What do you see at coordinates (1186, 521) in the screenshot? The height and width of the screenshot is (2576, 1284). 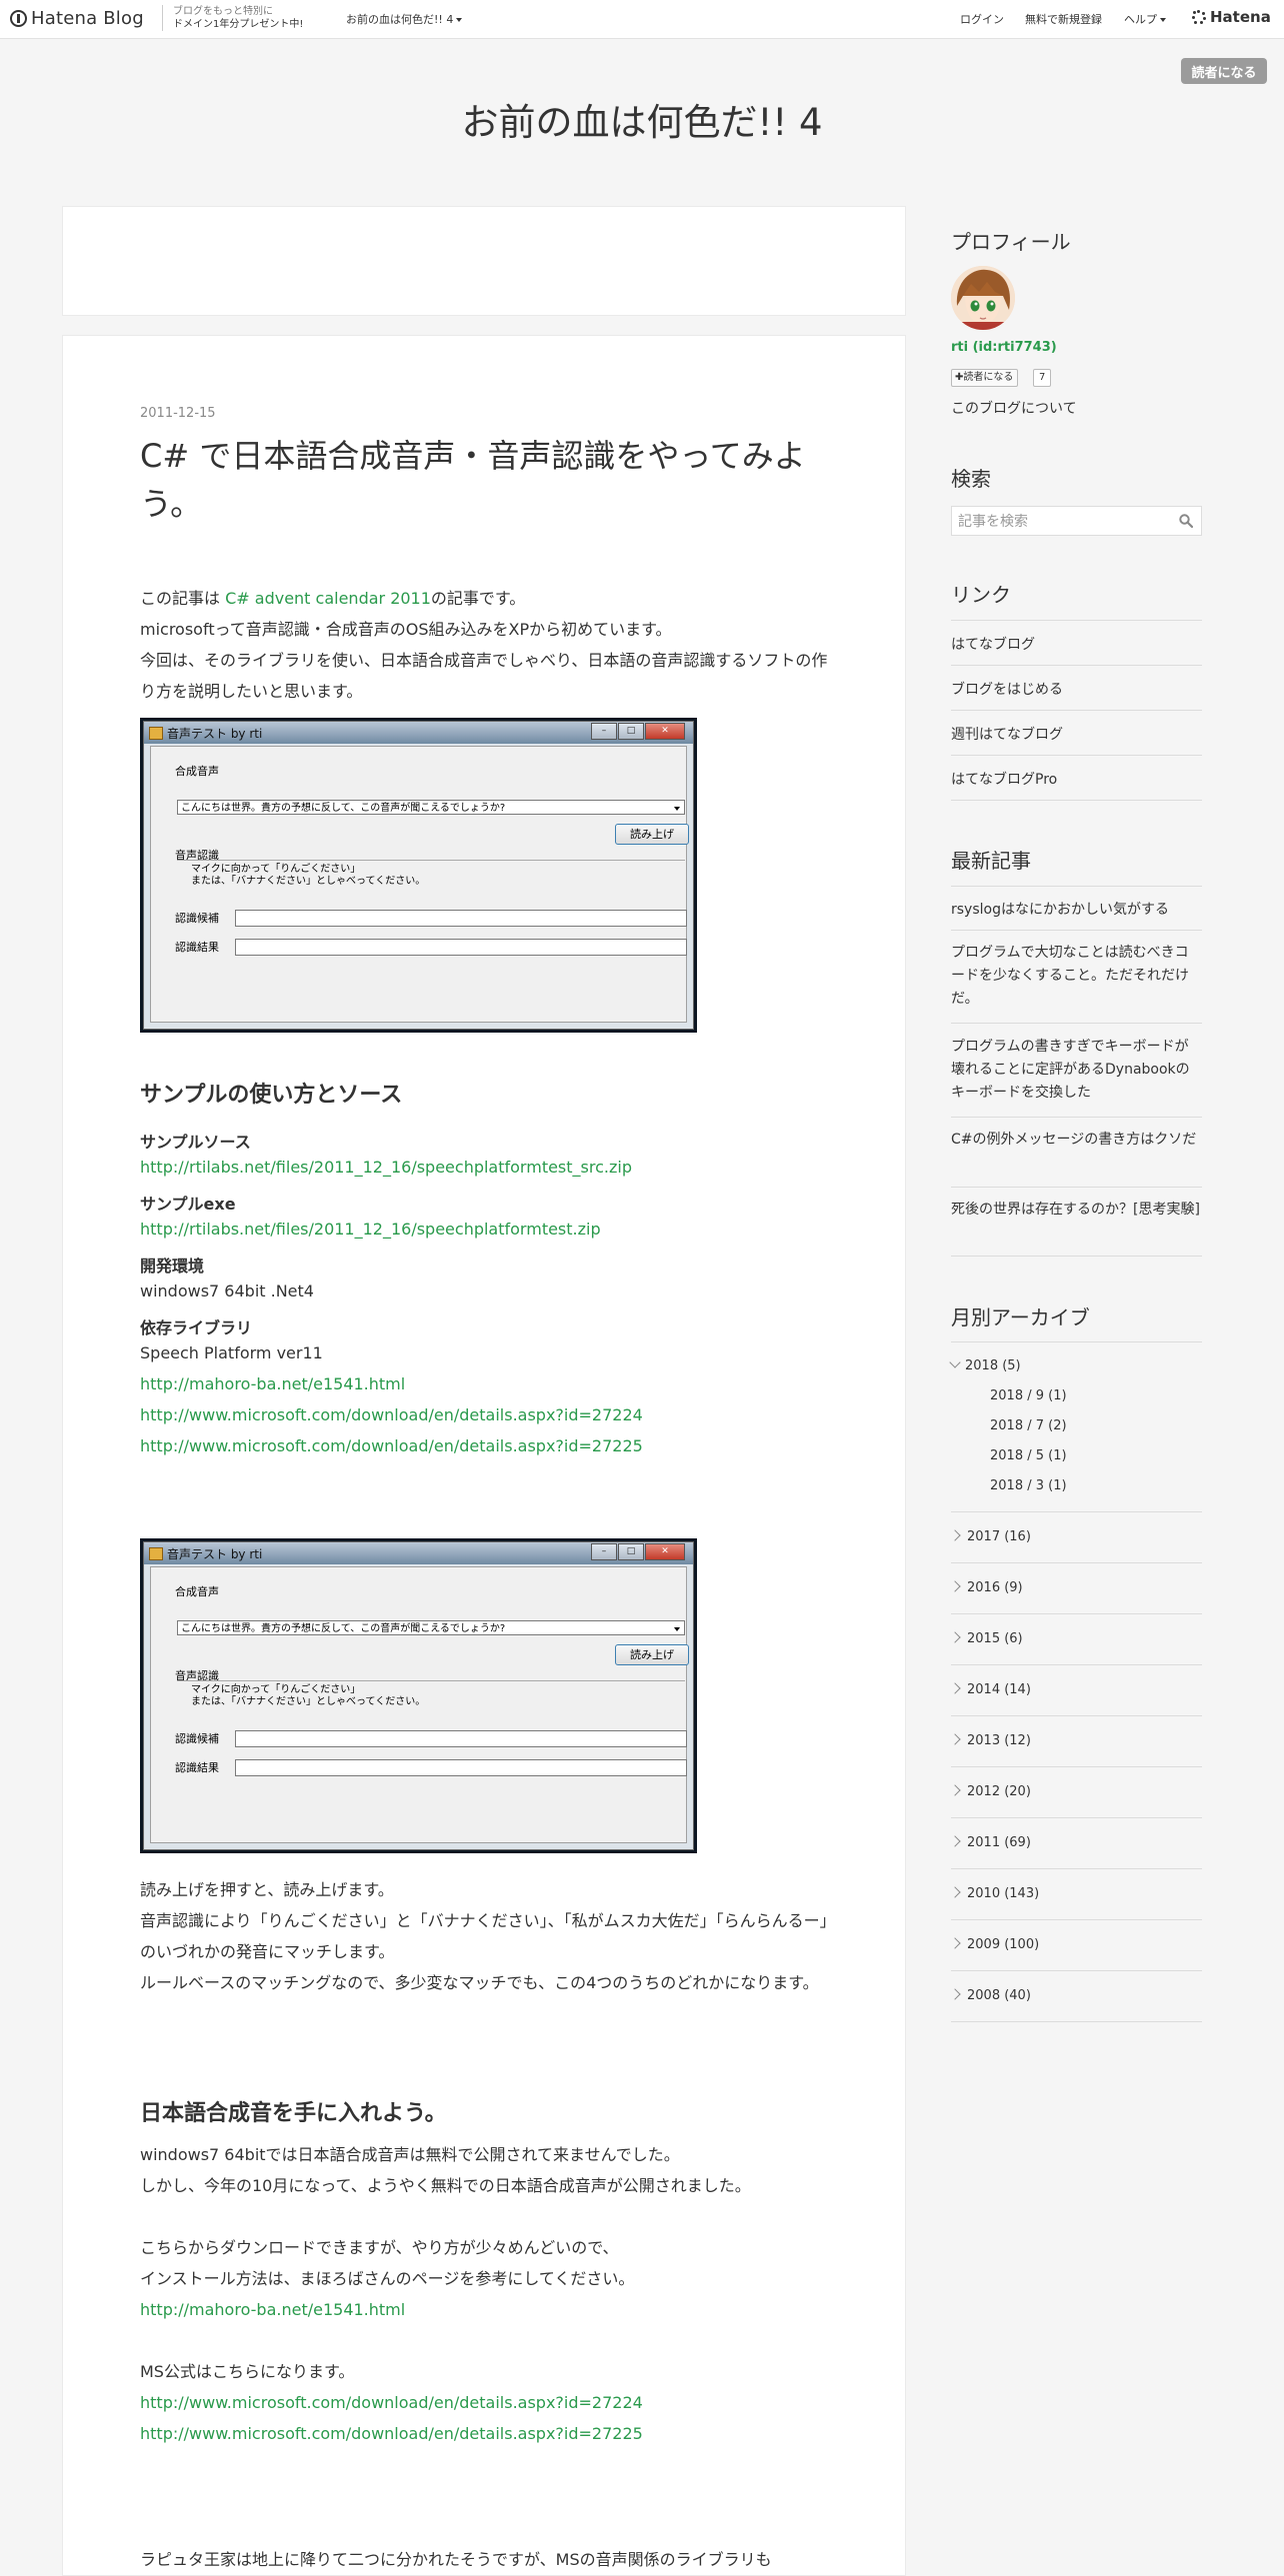 I see `search-icon` at bounding box center [1186, 521].